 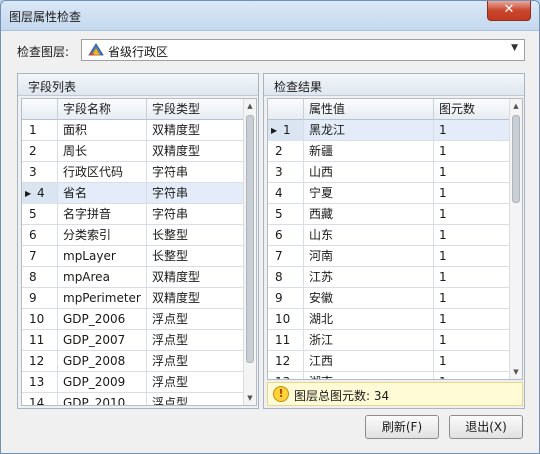 What do you see at coordinates (196, 172) in the screenshot?
I see `field-type-cell: 字符串` at bounding box center [196, 172].